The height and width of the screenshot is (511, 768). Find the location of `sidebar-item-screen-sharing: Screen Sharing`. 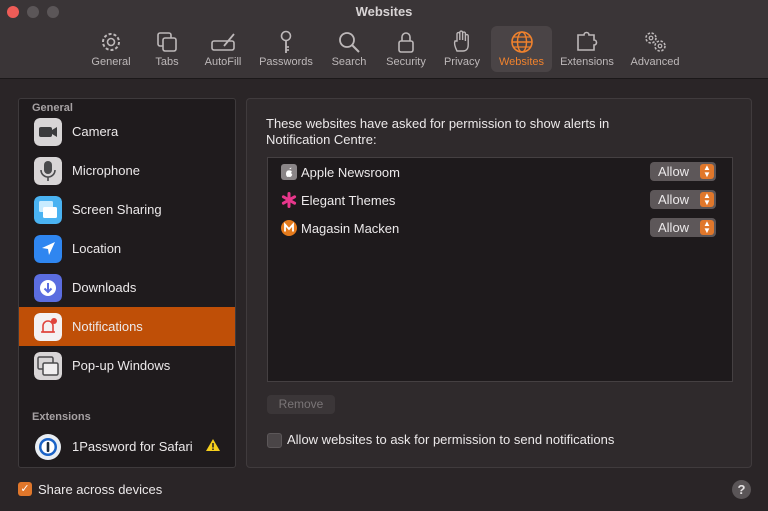

sidebar-item-screen-sharing: Screen Sharing is located at coordinates (127, 209).